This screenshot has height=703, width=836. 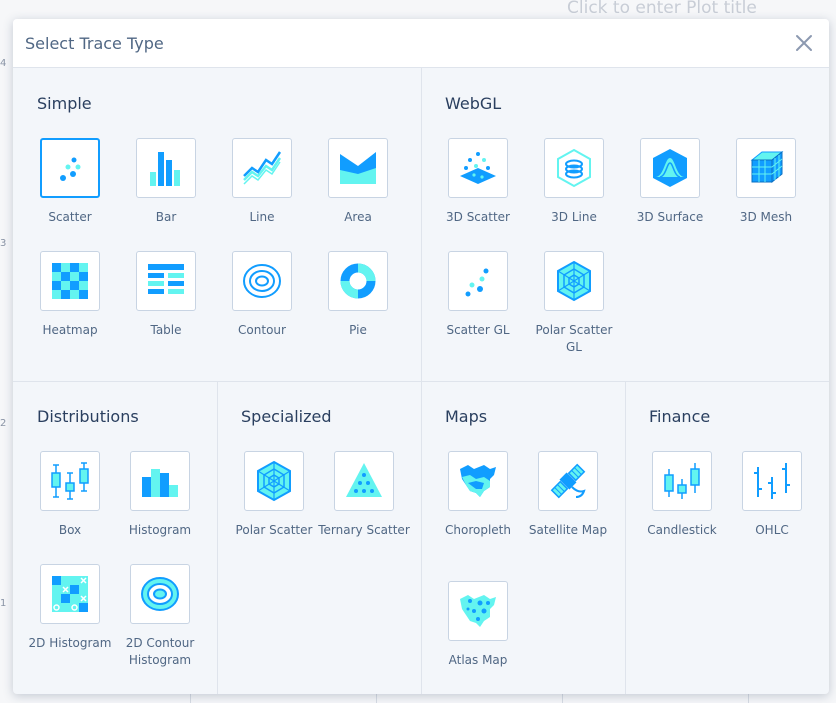 What do you see at coordinates (94, 43) in the screenshot?
I see `modal-title: Select Trace Type` at bounding box center [94, 43].